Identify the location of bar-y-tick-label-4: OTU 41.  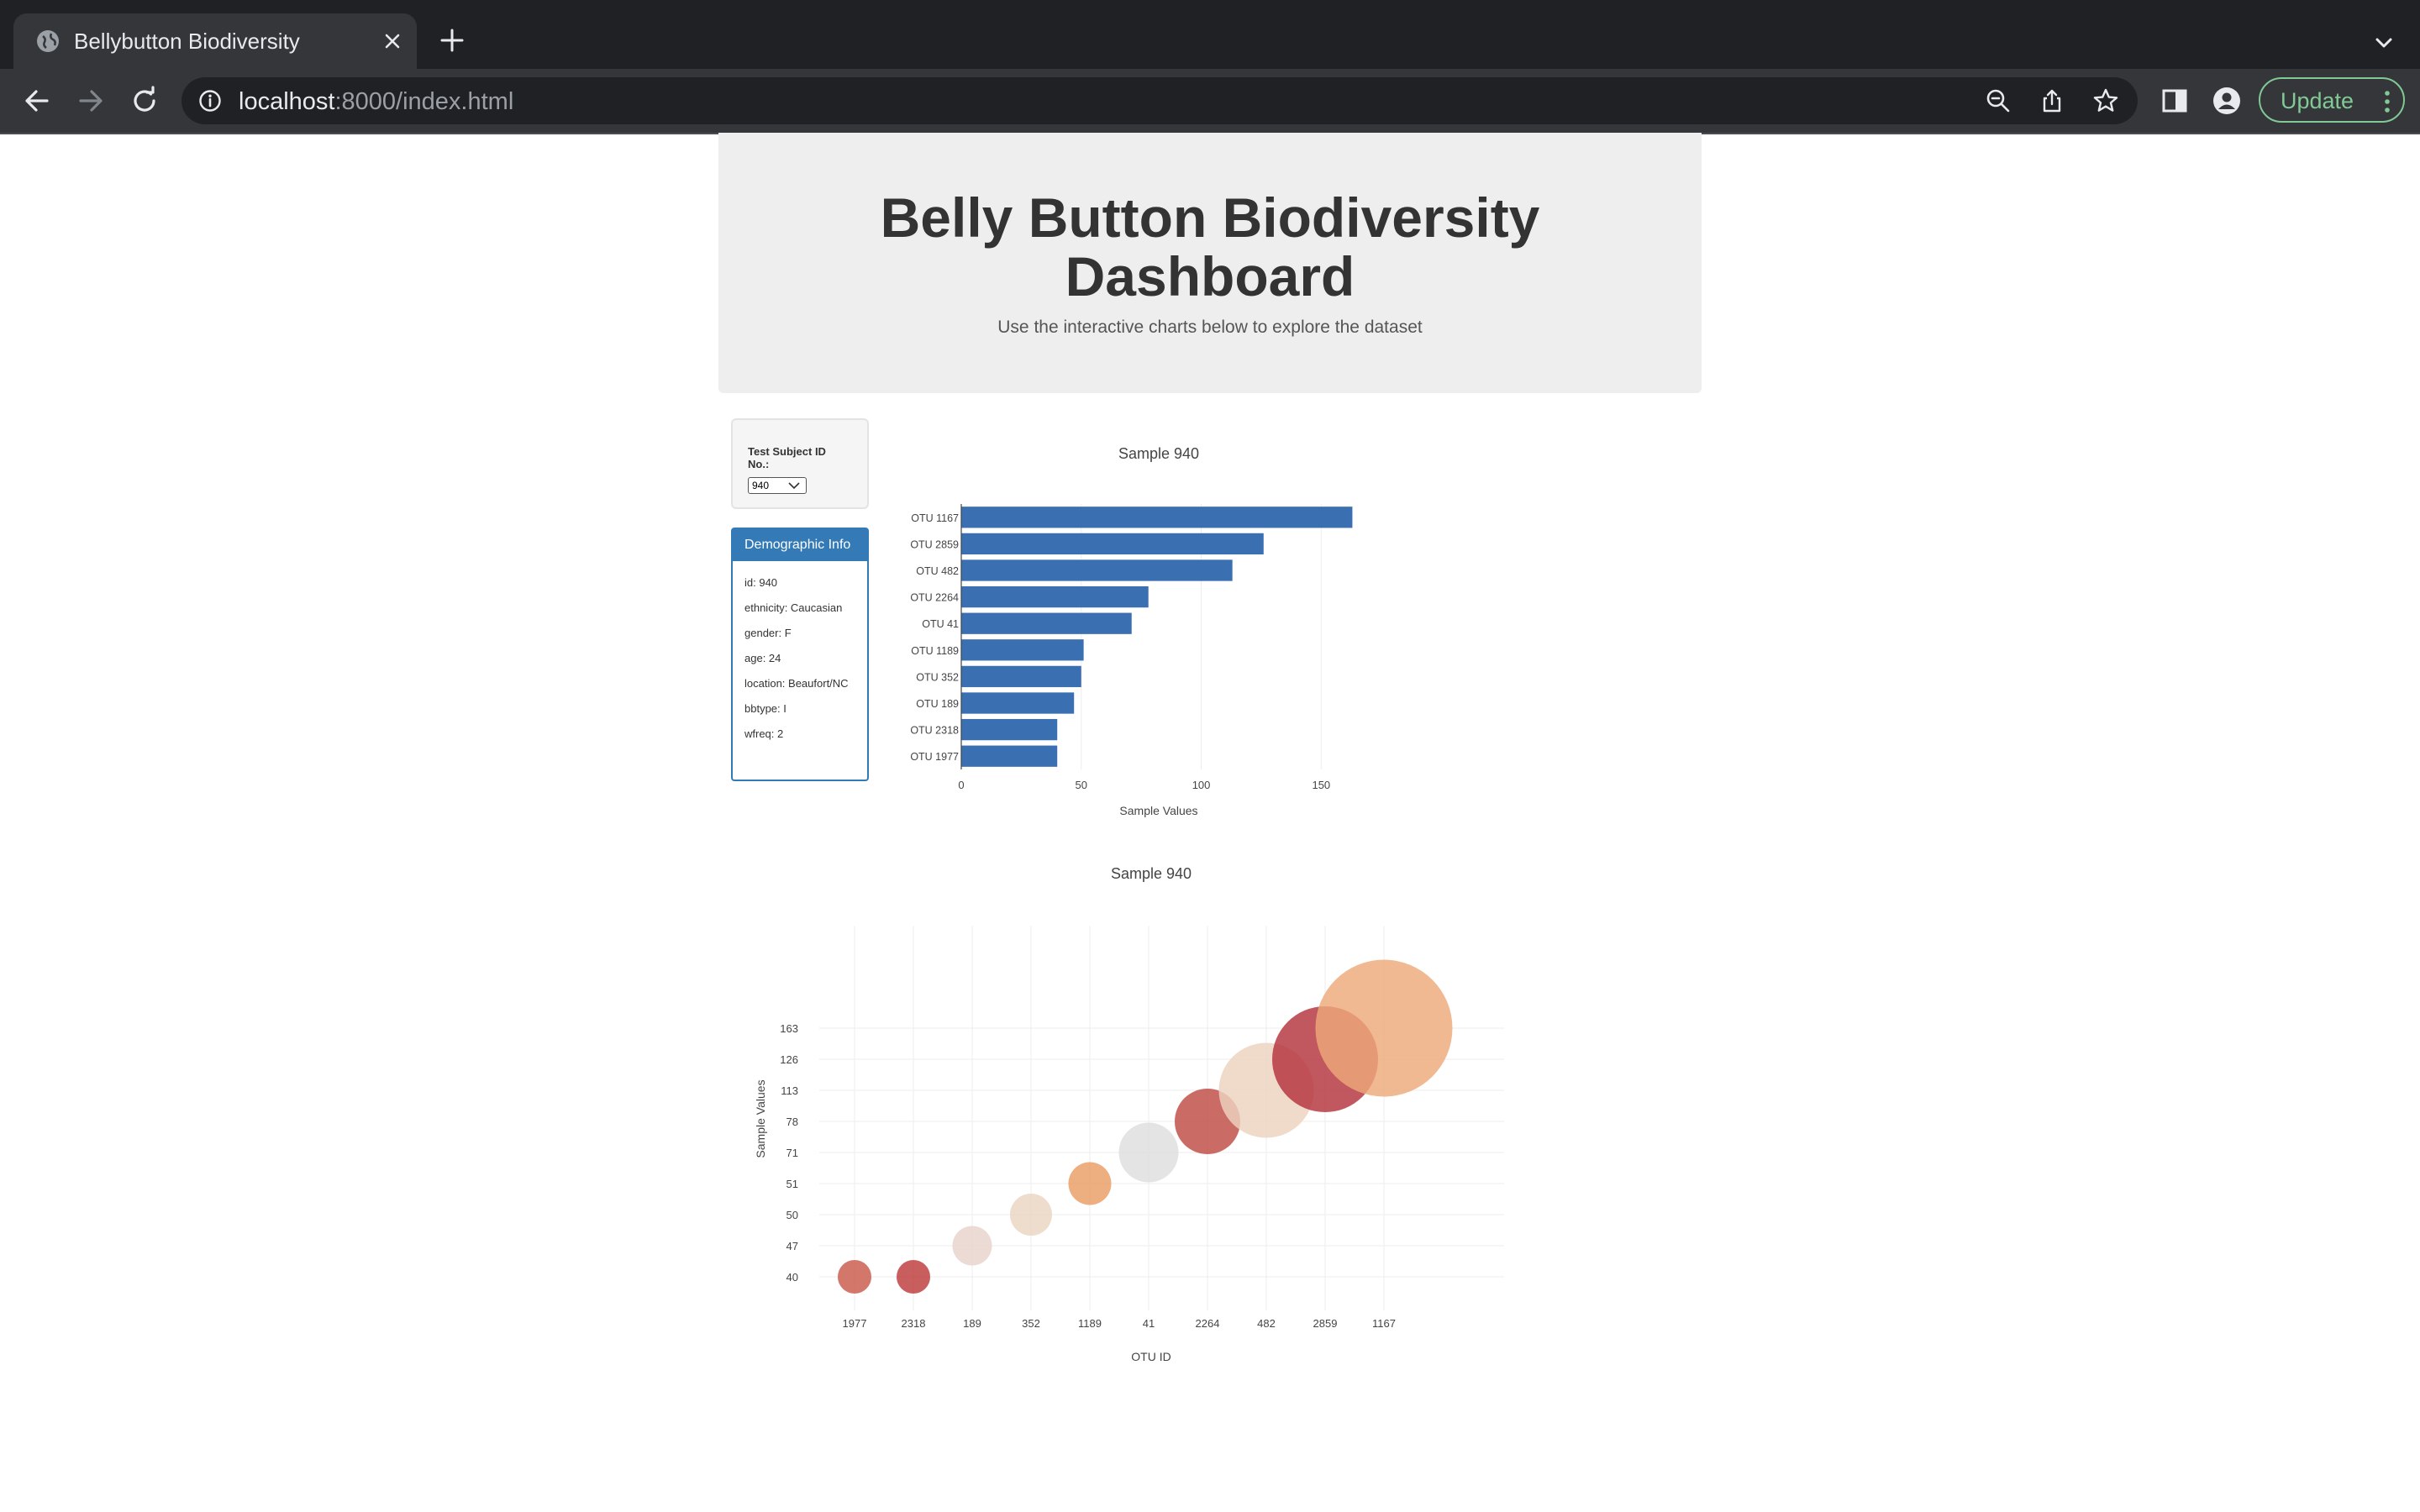
(940, 624).